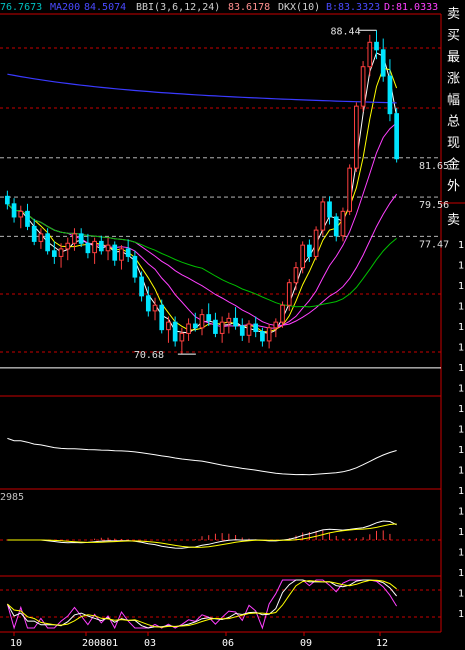 This screenshot has width=465, height=650. Describe the element at coordinates (16, 643) in the screenshot. I see `x-tick-label: 10` at that location.